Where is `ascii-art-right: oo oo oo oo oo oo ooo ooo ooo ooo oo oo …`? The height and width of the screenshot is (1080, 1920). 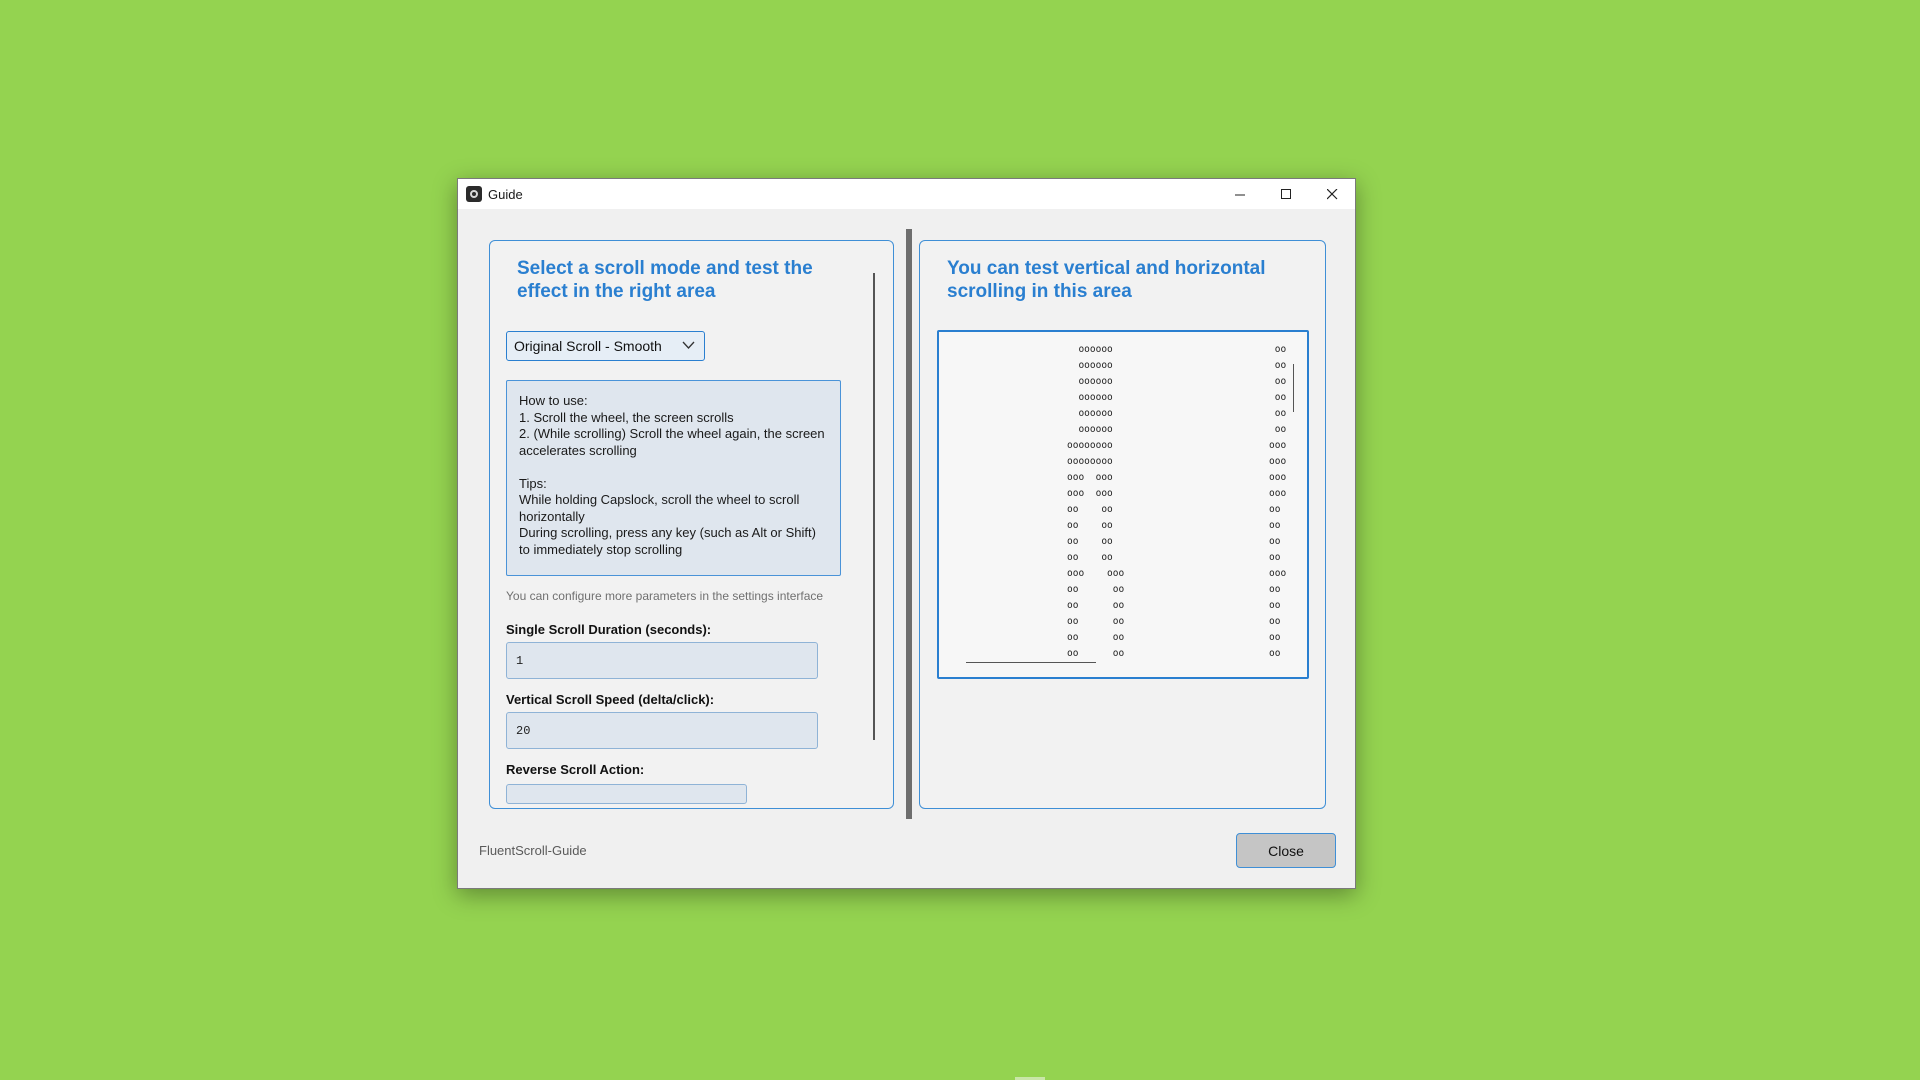 ascii-art-right: oo oo oo oo oo oo ooo ooo ooo ooo oo oo … is located at coordinates (1278, 501).